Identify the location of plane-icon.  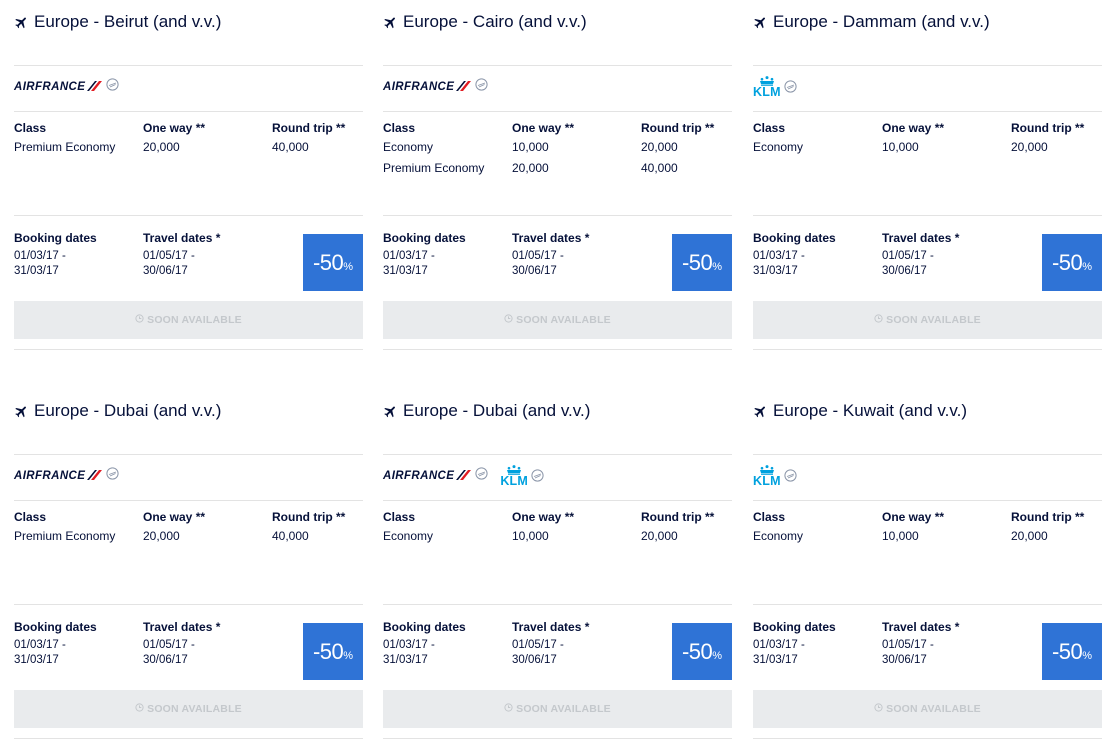
(390, 22).